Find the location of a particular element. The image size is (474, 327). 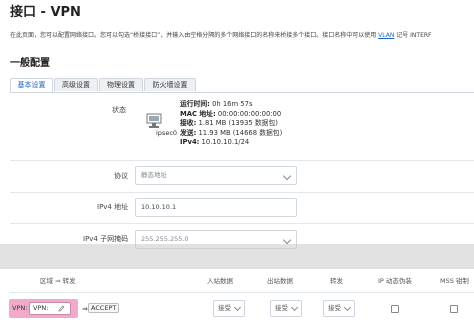

ipv4-address-field: 10.10.10.1 is located at coordinates (216, 207).